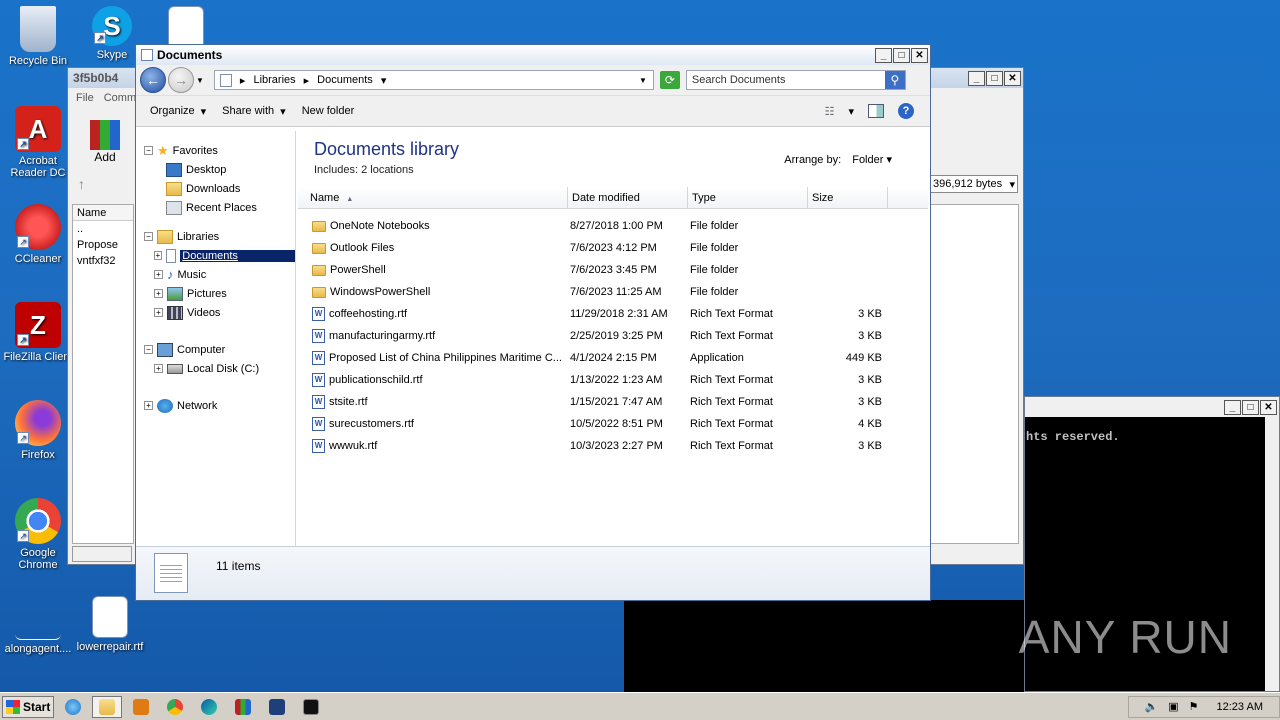 Image resolution: width=1280 pixels, height=720 pixels. Describe the element at coordinates (669, 80) in the screenshot. I see `refresh-button: ⟳` at that location.